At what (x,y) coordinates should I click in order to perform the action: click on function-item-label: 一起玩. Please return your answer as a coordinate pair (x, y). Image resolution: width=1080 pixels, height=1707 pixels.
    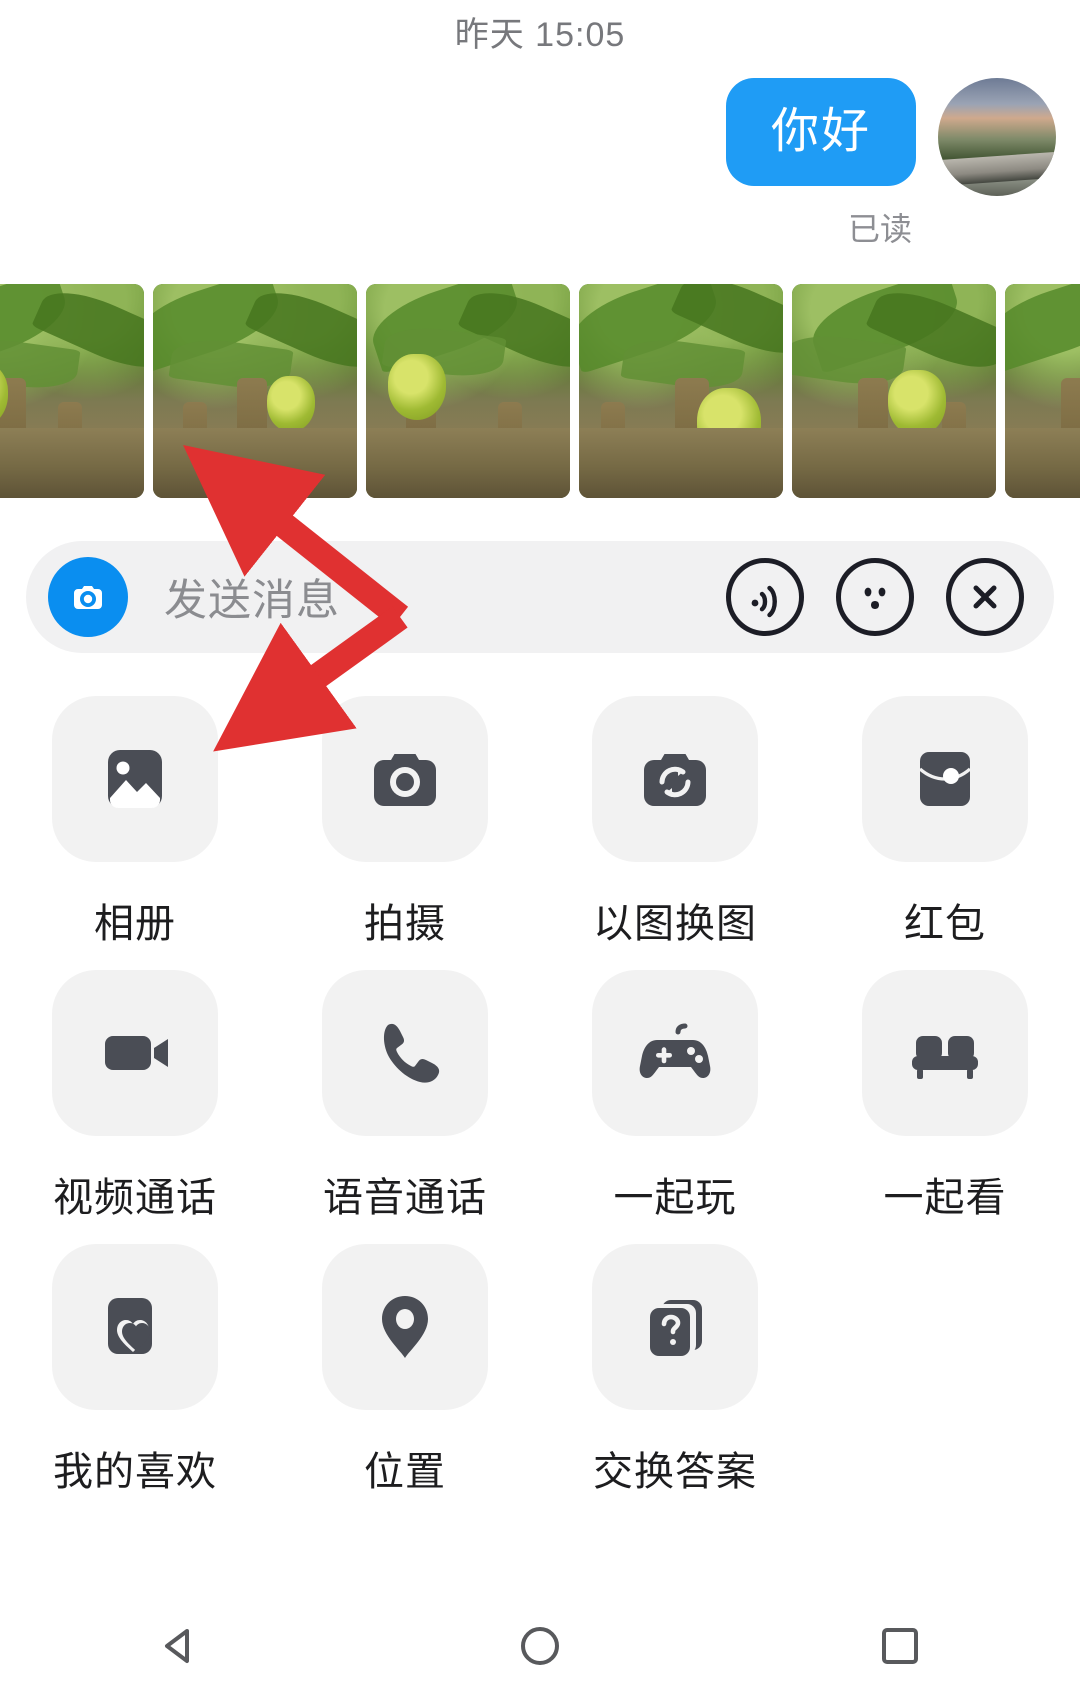
    Looking at the image, I should click on (675, 1198).